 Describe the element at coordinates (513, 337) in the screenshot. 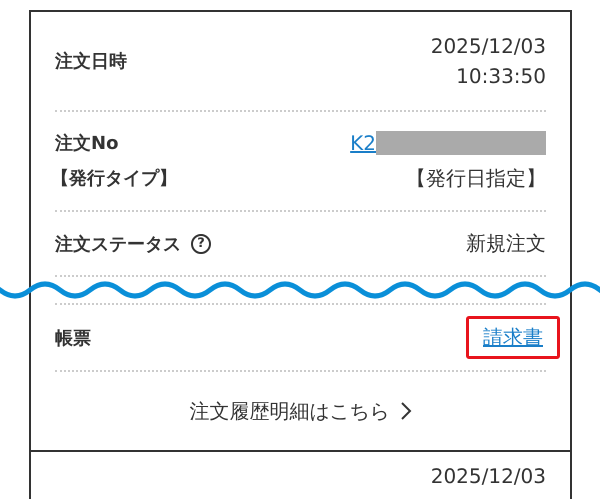

I see `invoice-link: 請求書` at that location.